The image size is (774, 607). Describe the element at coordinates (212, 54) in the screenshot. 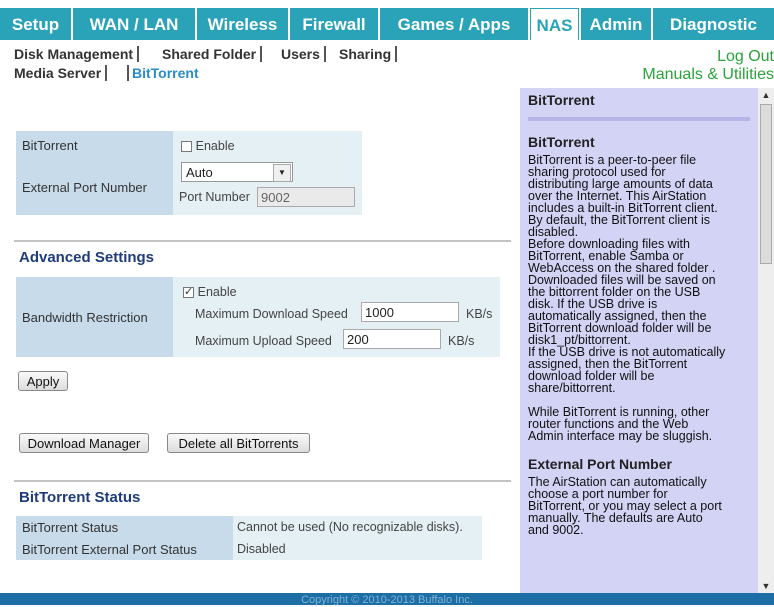

I see `subnav-shared-folder: Shared Folder` at that location.